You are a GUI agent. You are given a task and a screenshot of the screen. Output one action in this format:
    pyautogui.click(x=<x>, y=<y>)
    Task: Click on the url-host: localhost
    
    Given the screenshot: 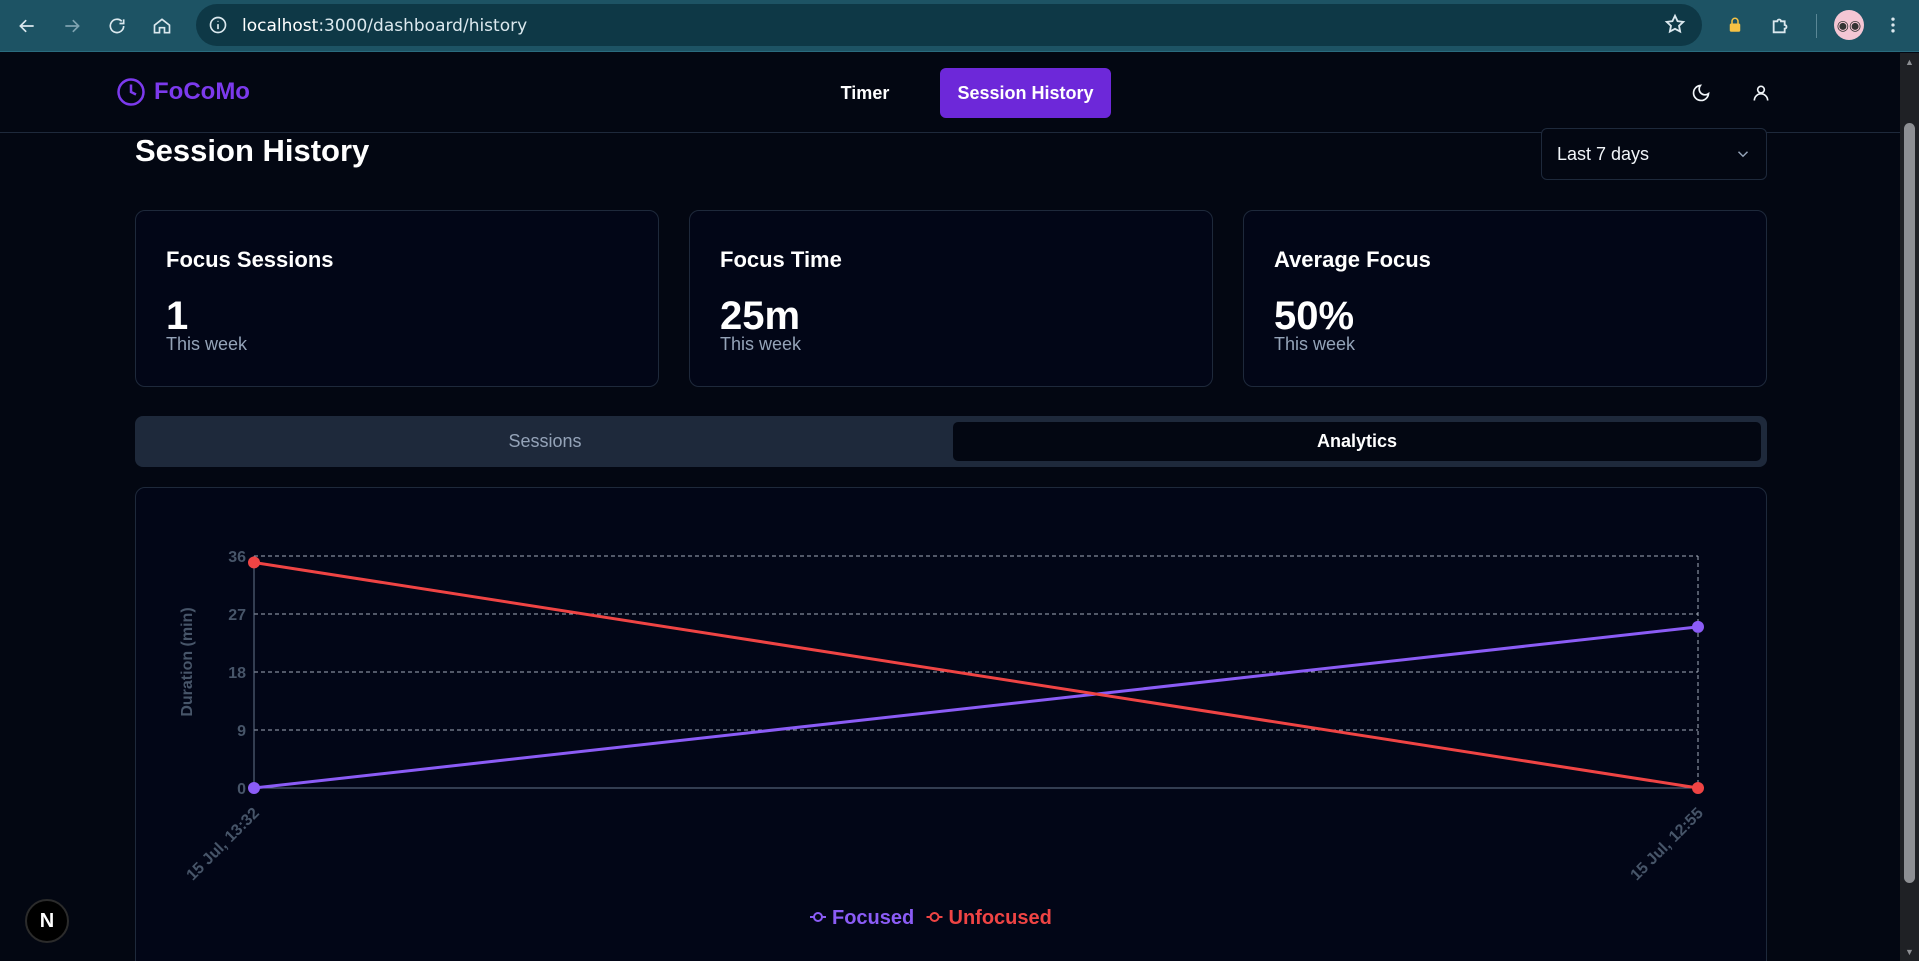 What is the action you would take?
    pyautogui.click(x=280, y=26)
    